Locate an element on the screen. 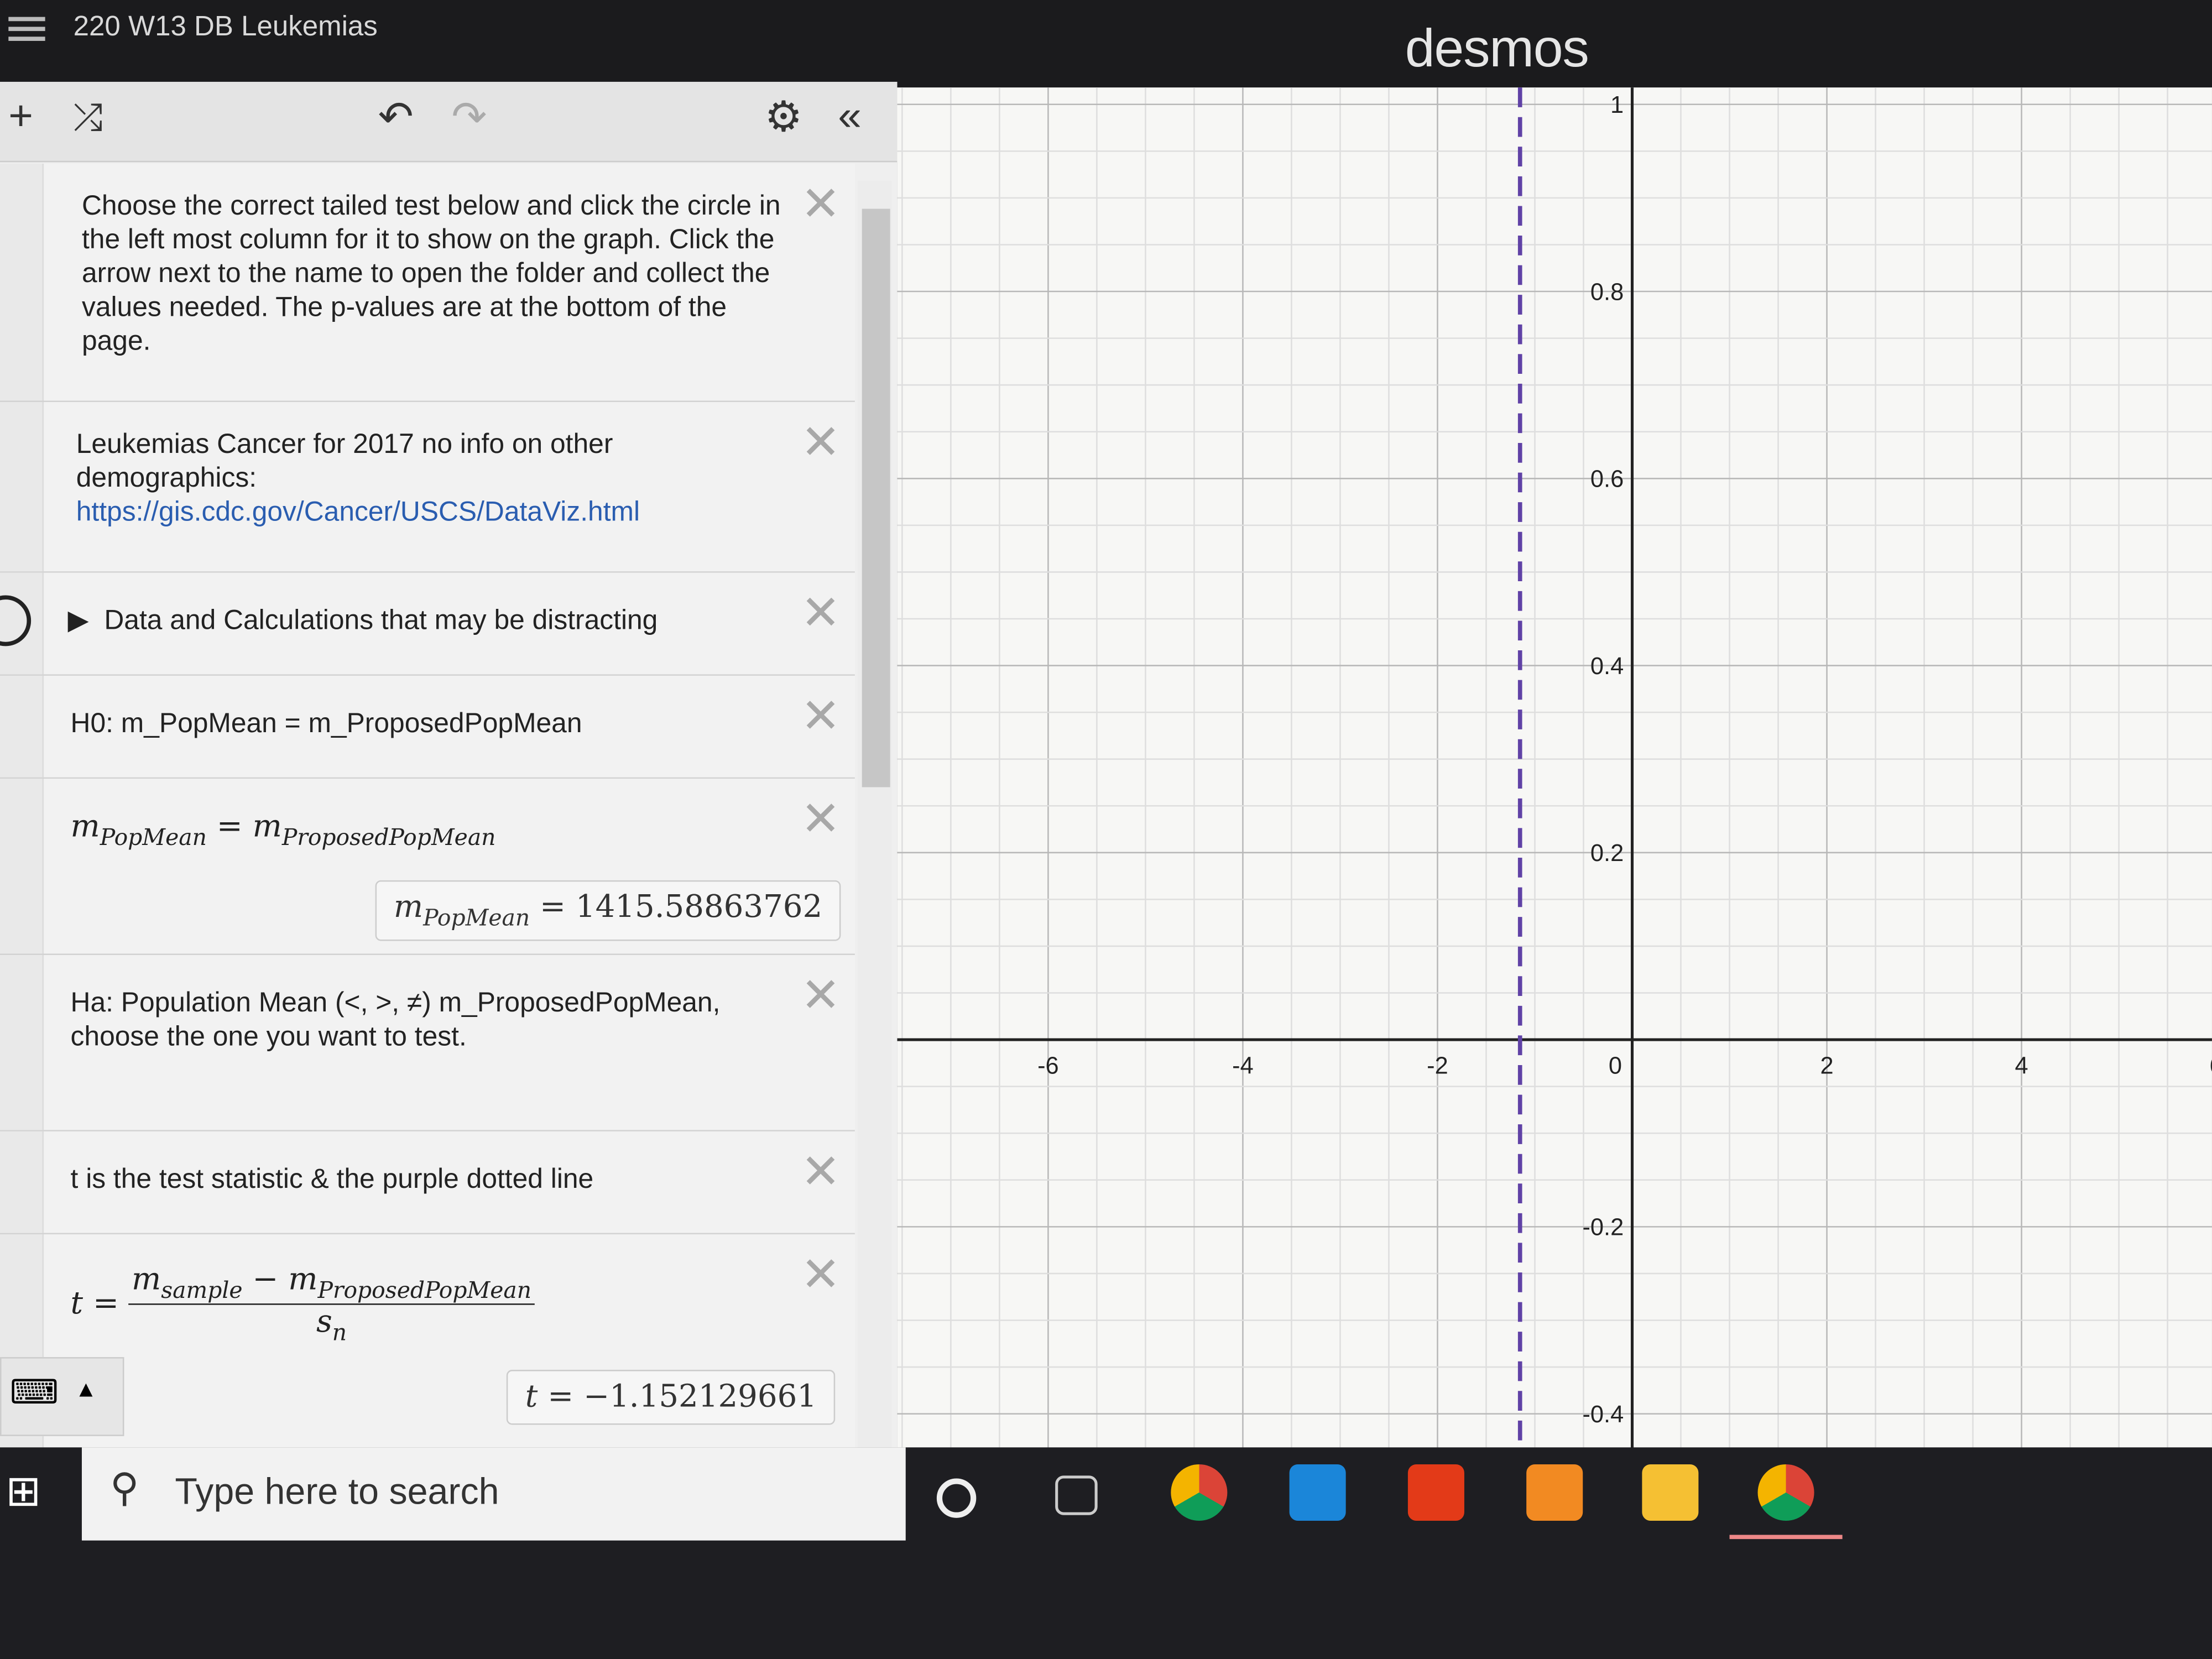  folder-arrow-icon: ▶ is located at coordinates (77, 621).